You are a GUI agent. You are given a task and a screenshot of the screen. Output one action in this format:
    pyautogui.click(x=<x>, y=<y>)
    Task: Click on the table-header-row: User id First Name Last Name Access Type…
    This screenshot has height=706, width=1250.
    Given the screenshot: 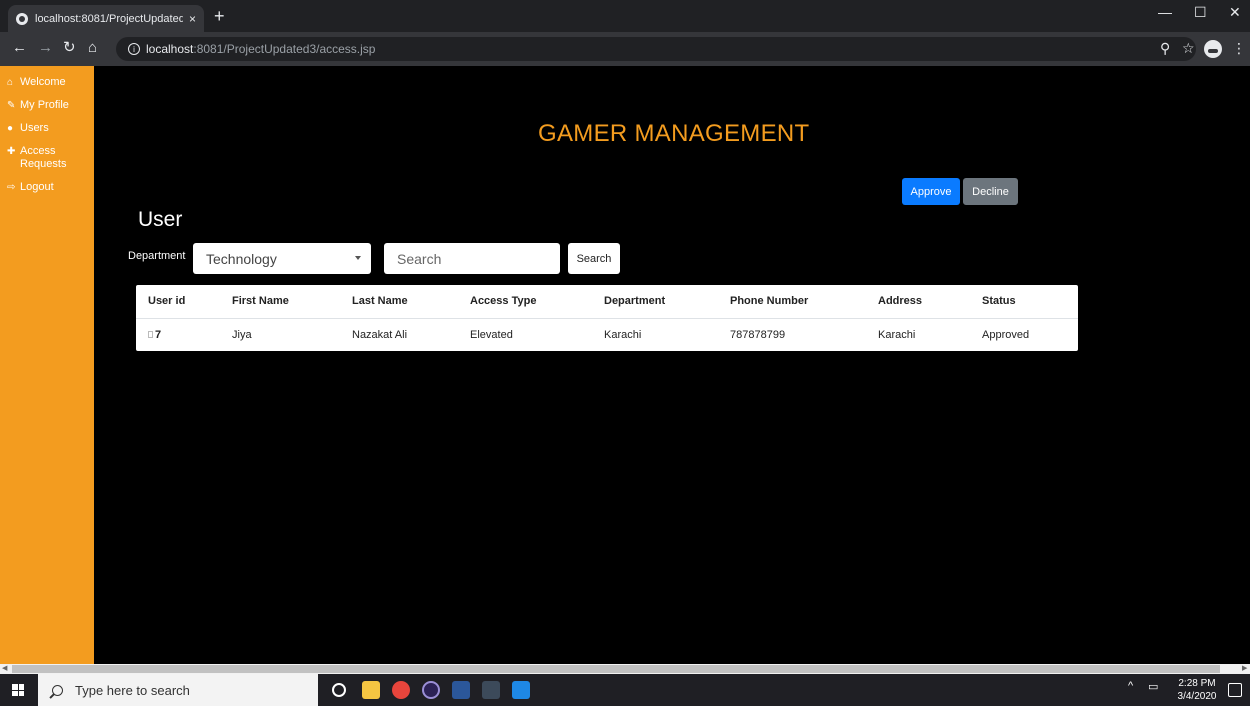 What is the action you would take?
    pyautogui.click(x=607, y=302)
    